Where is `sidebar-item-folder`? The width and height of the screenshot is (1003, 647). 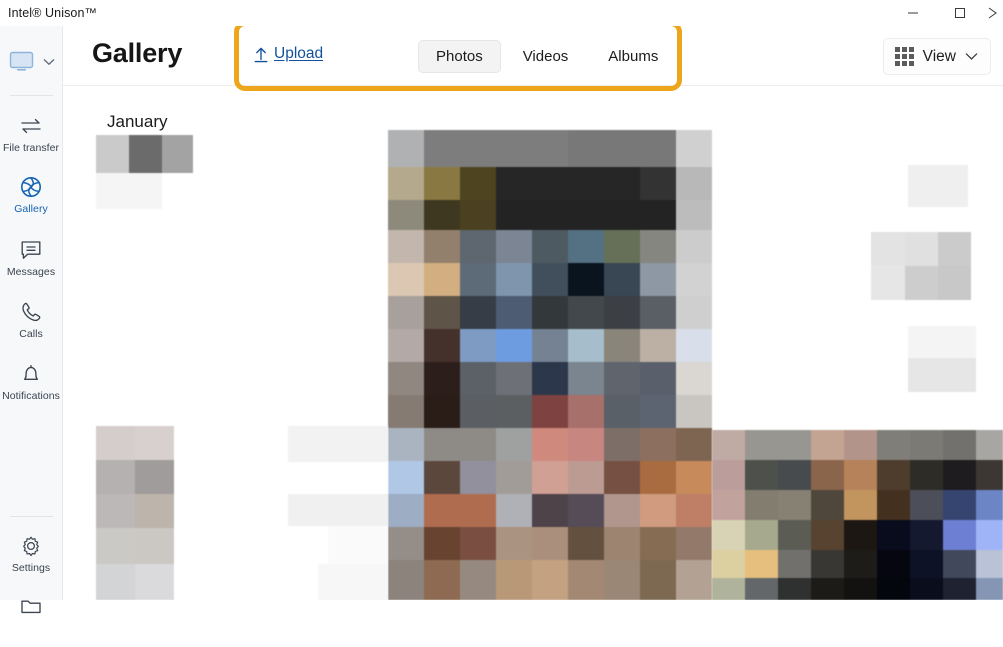 sidebar-item-folder is located at coordinates (31, 619).